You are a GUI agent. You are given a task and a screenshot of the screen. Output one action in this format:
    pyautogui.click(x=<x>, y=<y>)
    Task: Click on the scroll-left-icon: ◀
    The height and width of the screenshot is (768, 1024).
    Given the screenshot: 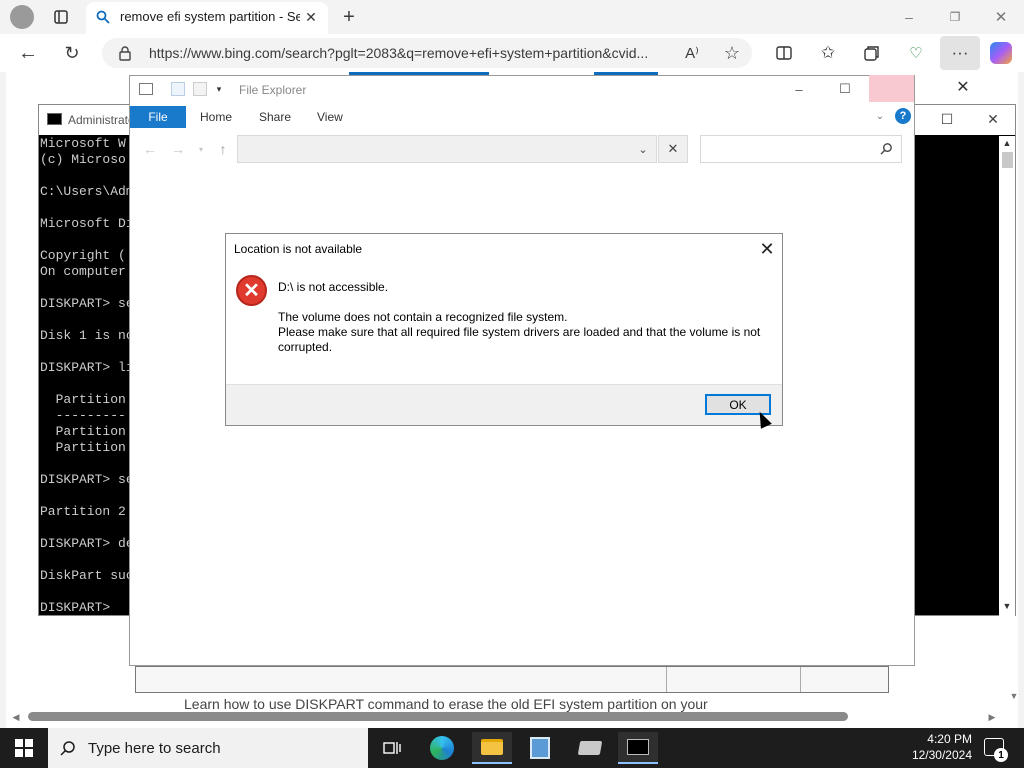 What is the action you would take?
    pyautogui.click(x=16, y=717)
    